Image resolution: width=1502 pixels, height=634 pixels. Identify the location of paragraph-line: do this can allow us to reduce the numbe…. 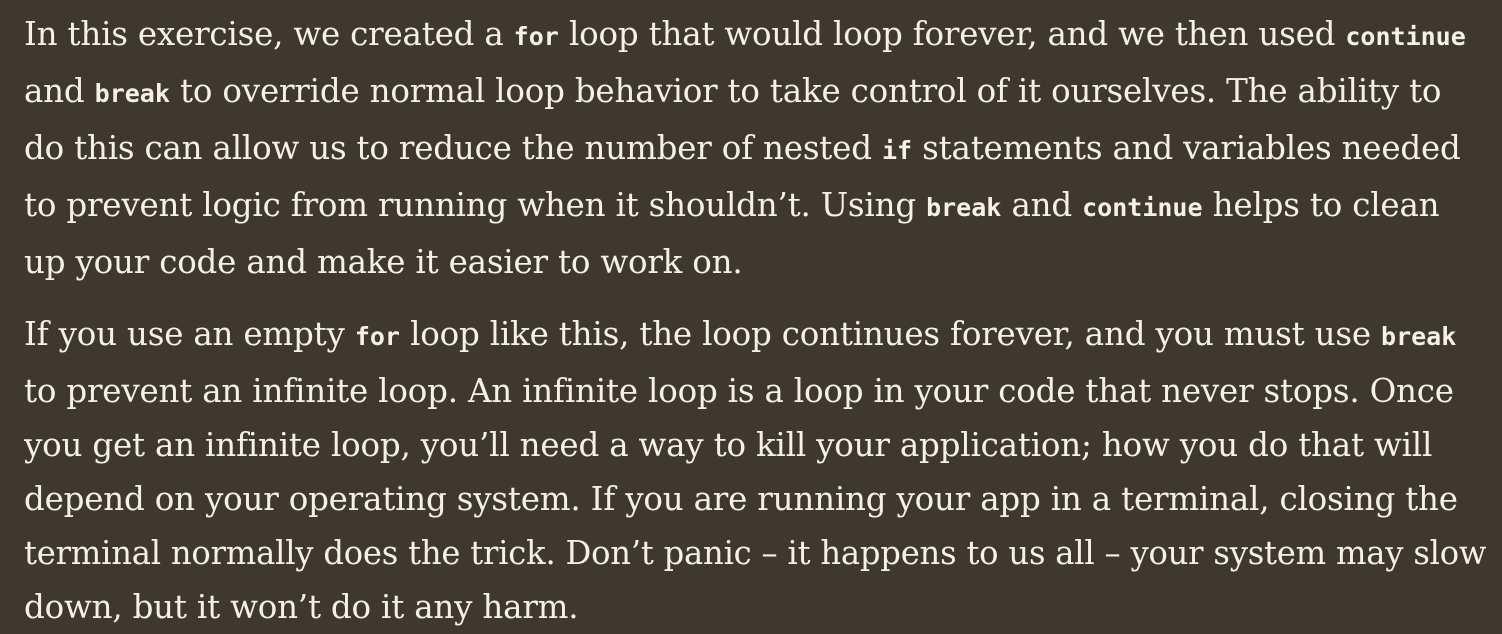
(755, 149).